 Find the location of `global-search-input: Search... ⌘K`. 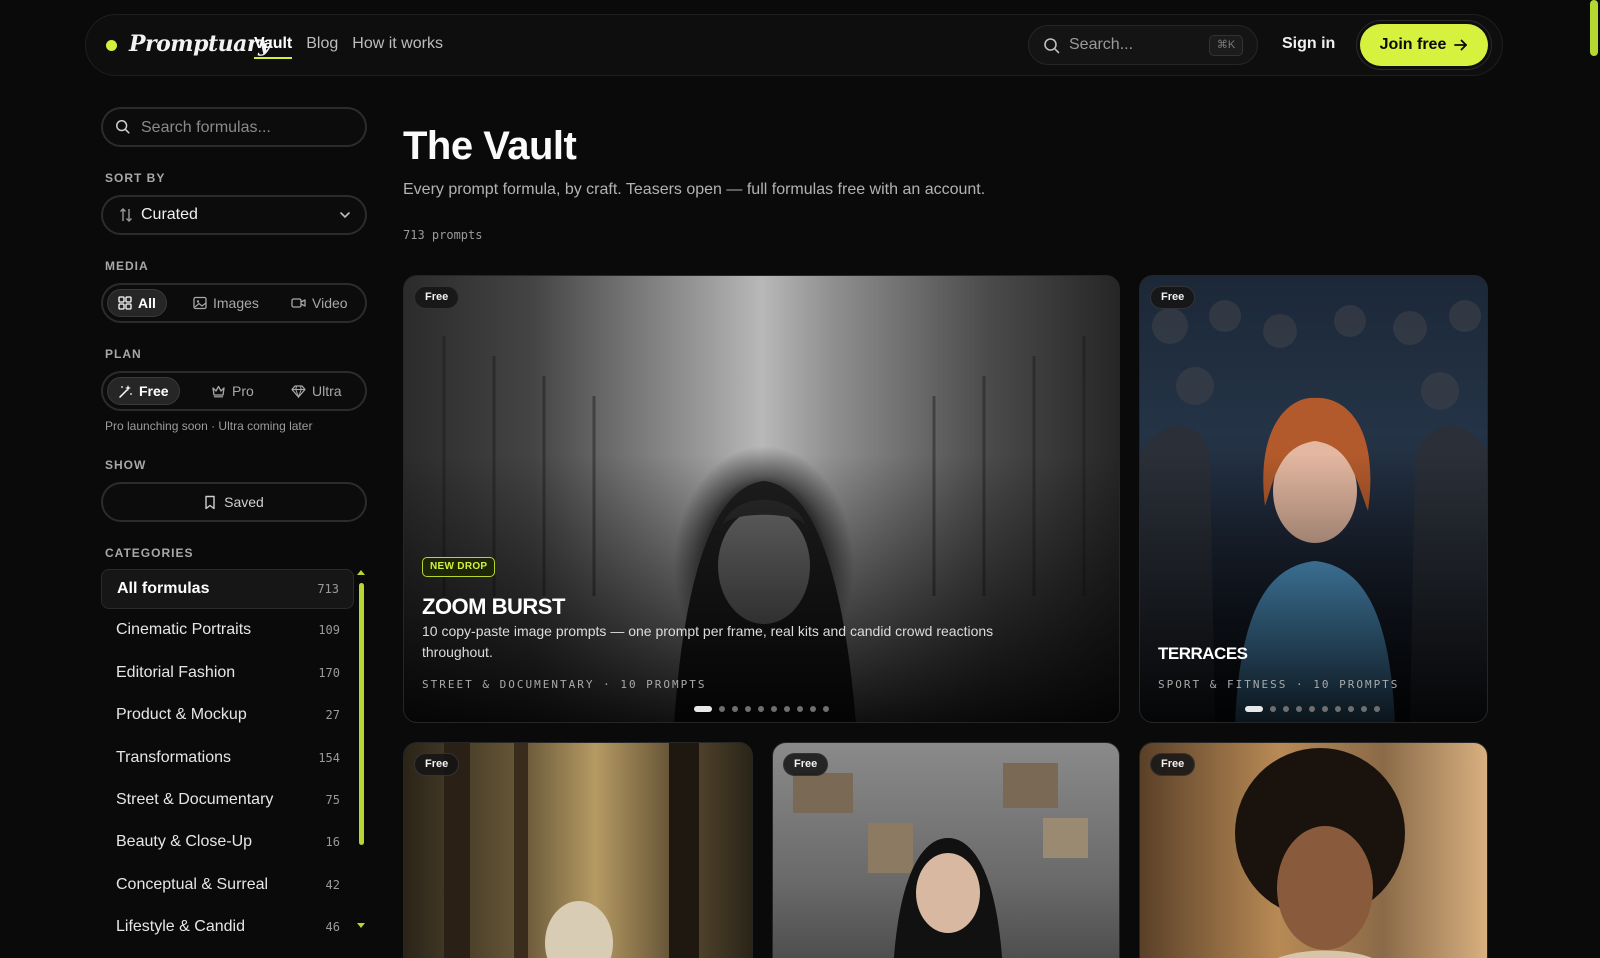

global-search-input: Search... ⌘K is located at coordinates (1143, 45).